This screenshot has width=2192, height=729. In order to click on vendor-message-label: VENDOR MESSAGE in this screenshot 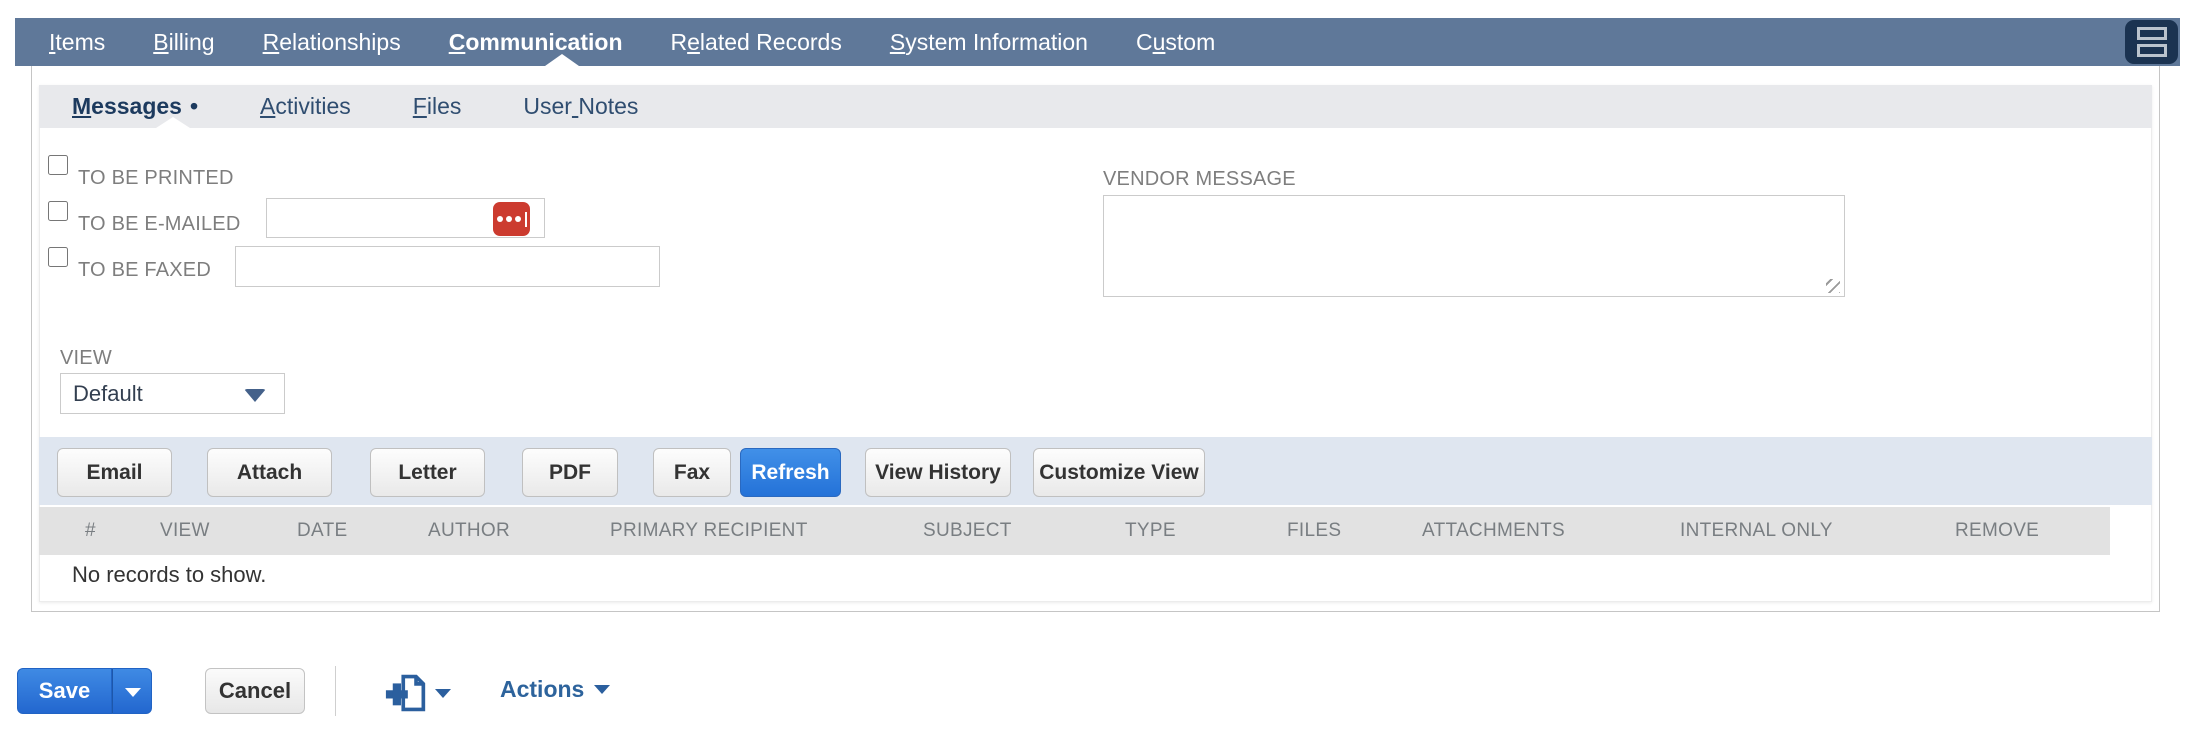, I will do `click(1199, 179)`.